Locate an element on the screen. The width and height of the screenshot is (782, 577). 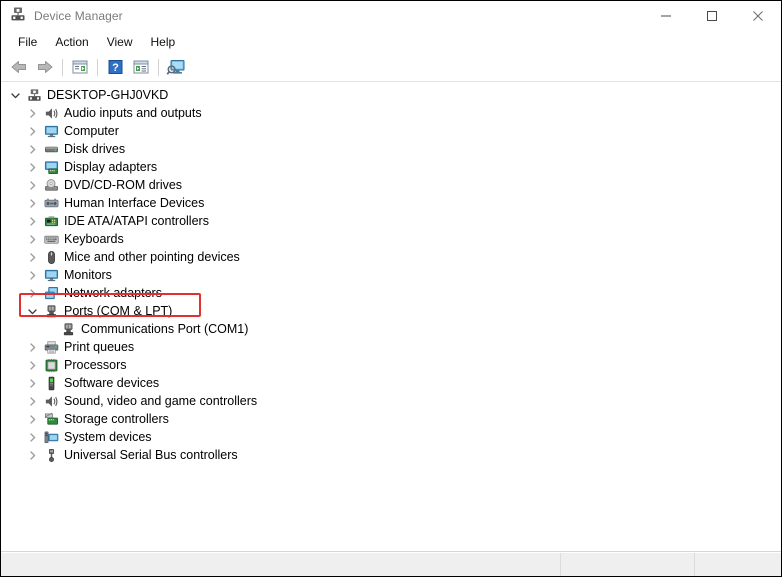
title-bar: Device Manager is located at coordinates (391, 16).